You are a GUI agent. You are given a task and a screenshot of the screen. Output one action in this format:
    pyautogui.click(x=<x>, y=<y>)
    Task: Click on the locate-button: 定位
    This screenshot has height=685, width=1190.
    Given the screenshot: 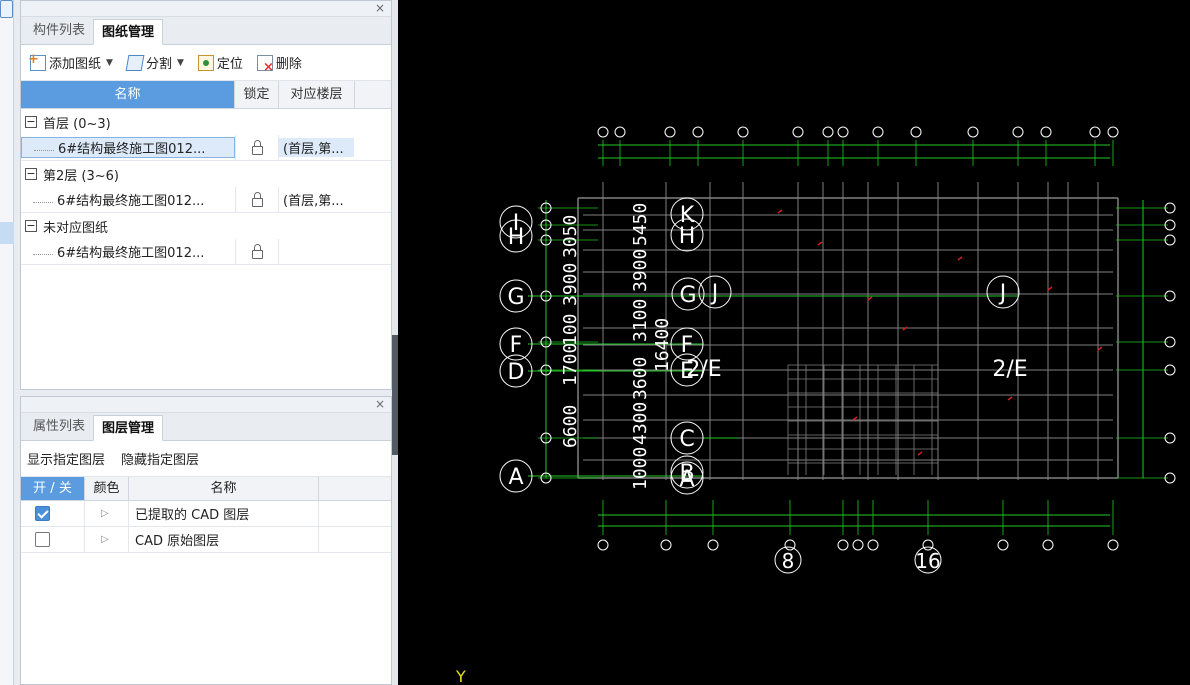 What is the action you would take?
    pyautogui.click(x=220, y=63)
    